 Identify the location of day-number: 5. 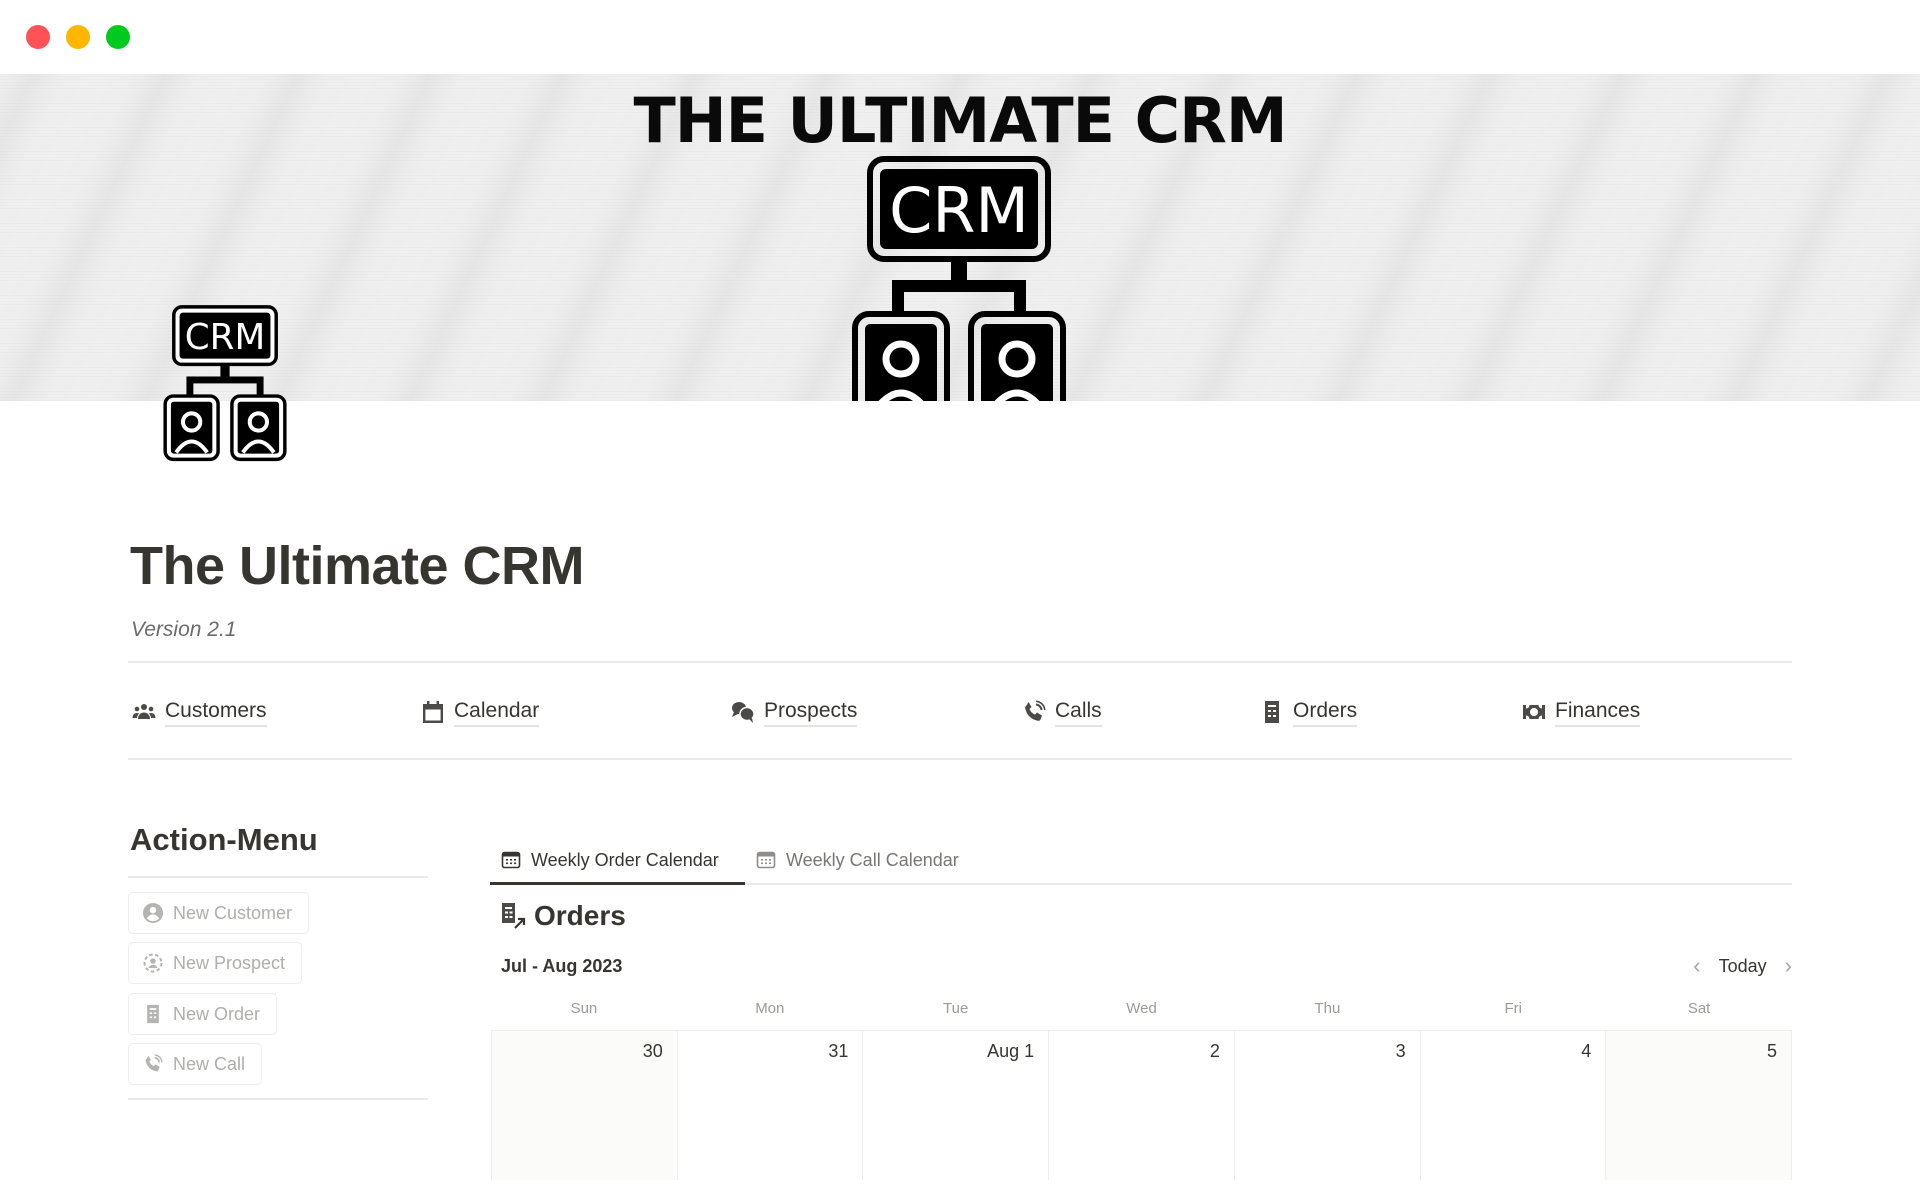
(1772, 1051).